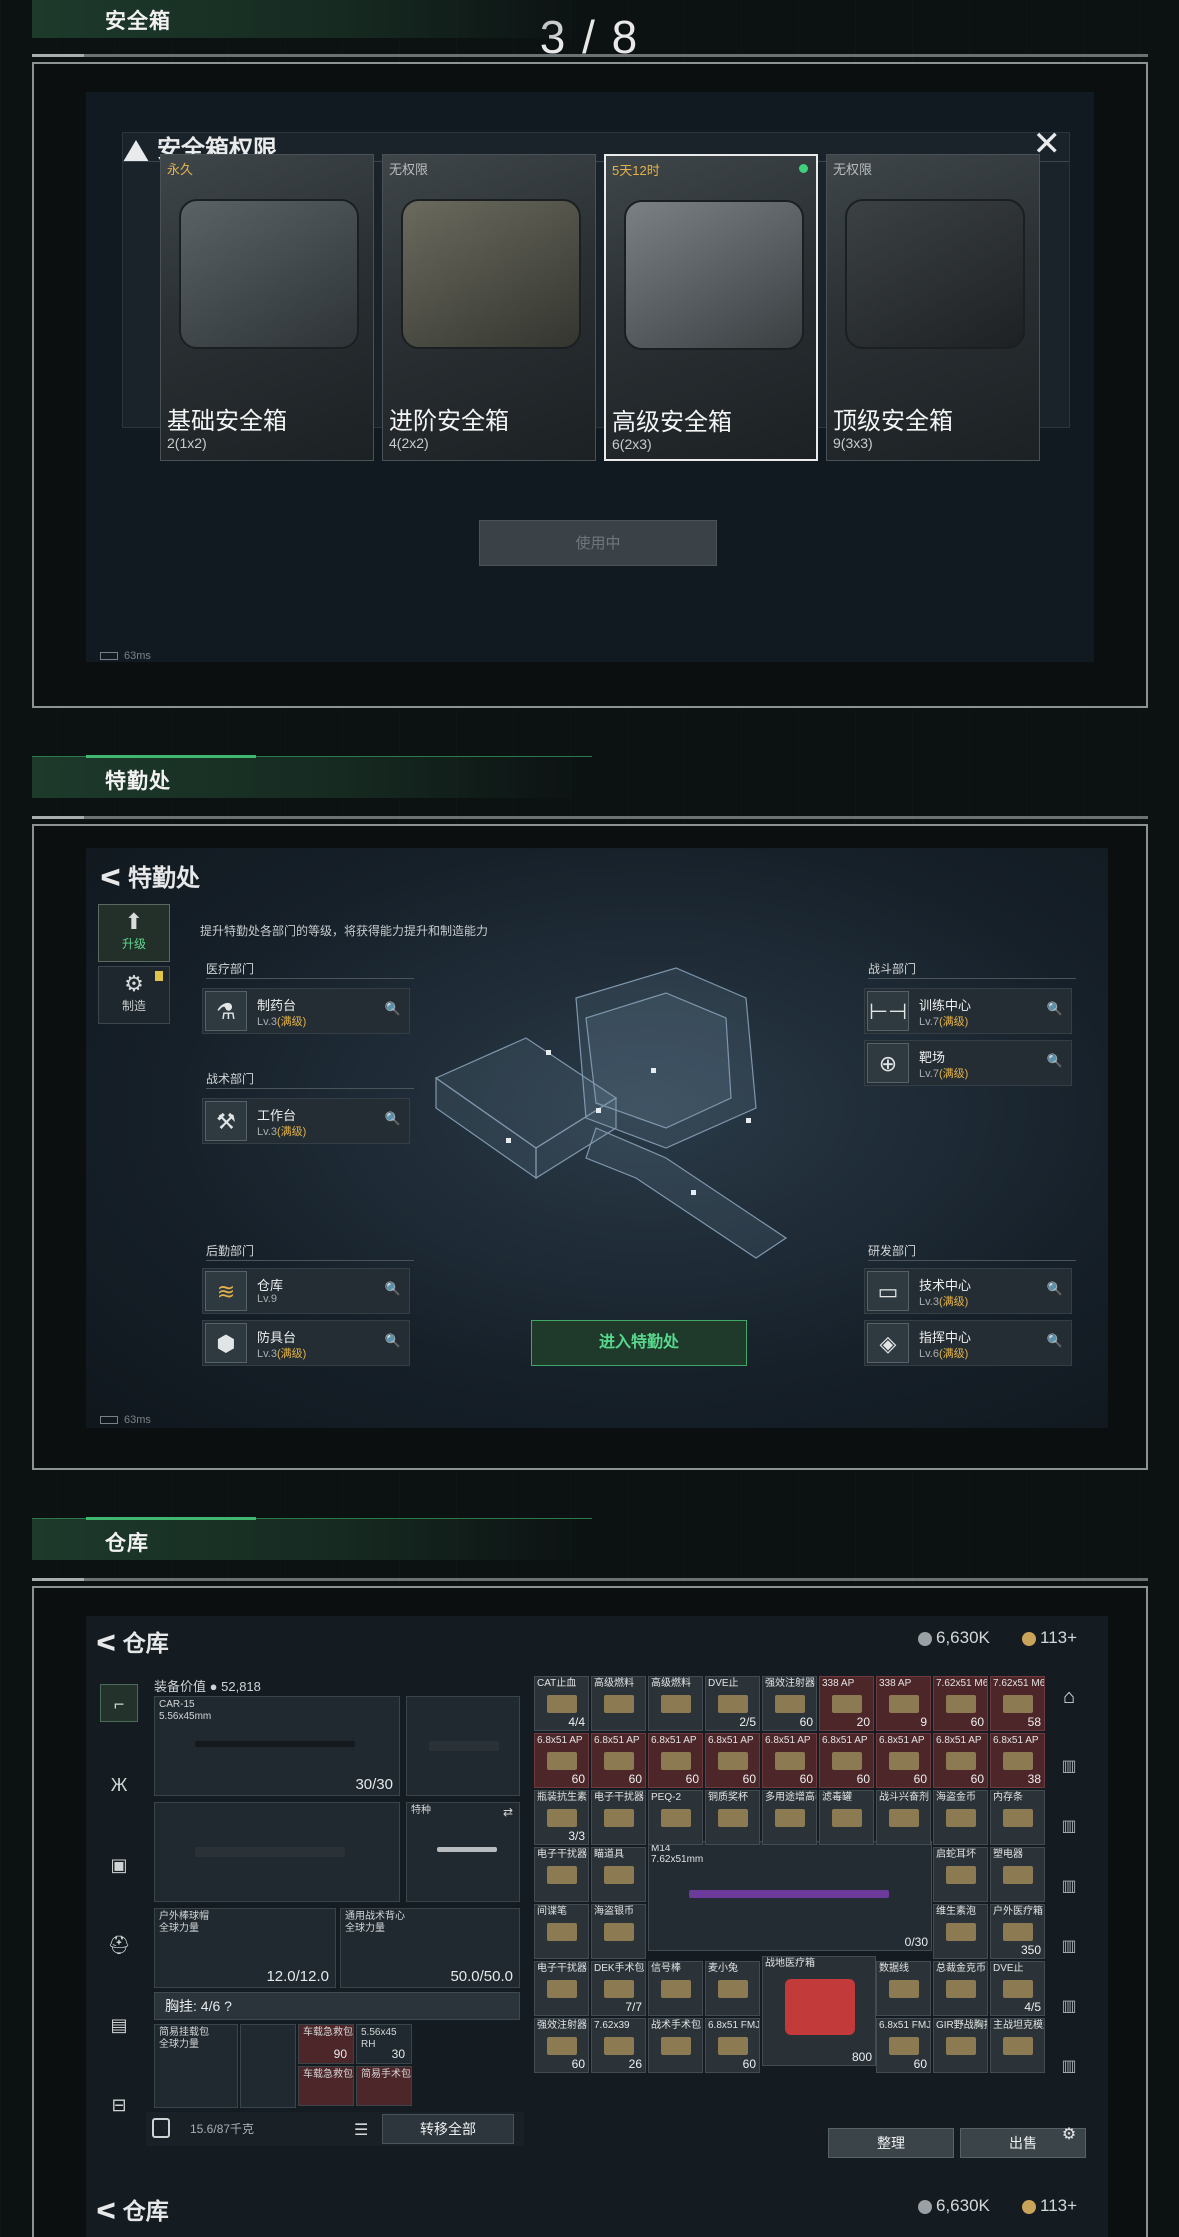  I want to click on sort-button: 整理, so click(891, 2143).